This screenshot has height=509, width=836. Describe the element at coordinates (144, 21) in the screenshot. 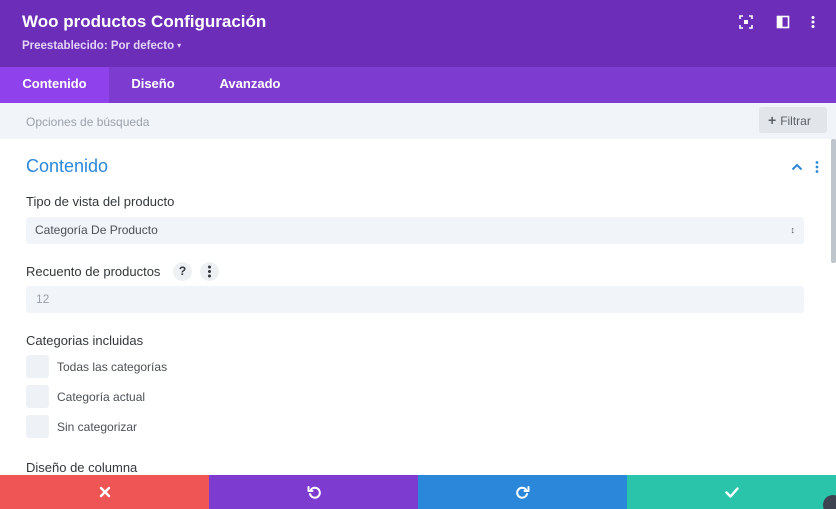

I see `modal-title: Woo productos Configuración` at that location.